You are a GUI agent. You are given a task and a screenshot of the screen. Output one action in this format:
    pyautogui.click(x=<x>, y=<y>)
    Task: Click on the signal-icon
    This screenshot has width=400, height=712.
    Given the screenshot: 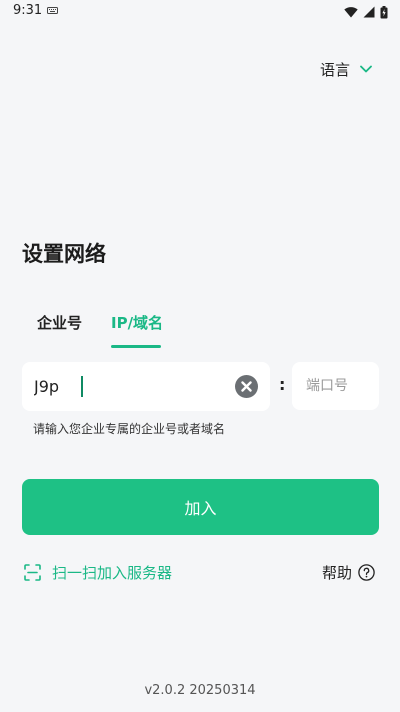 What is the action you would take?
    pyautogui.click(x=369, y=12)
    